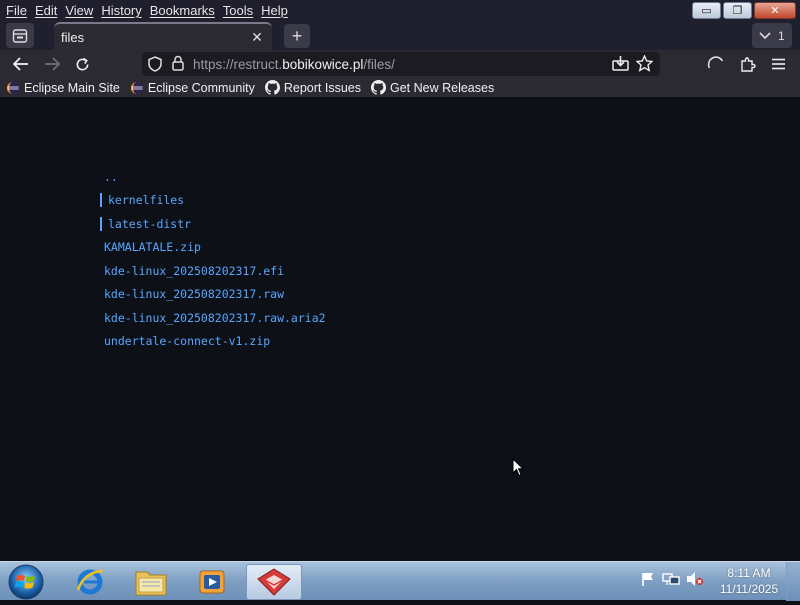 The image size is (800, 605). I want to click on tab-files: files ✕, so click(163, 36).